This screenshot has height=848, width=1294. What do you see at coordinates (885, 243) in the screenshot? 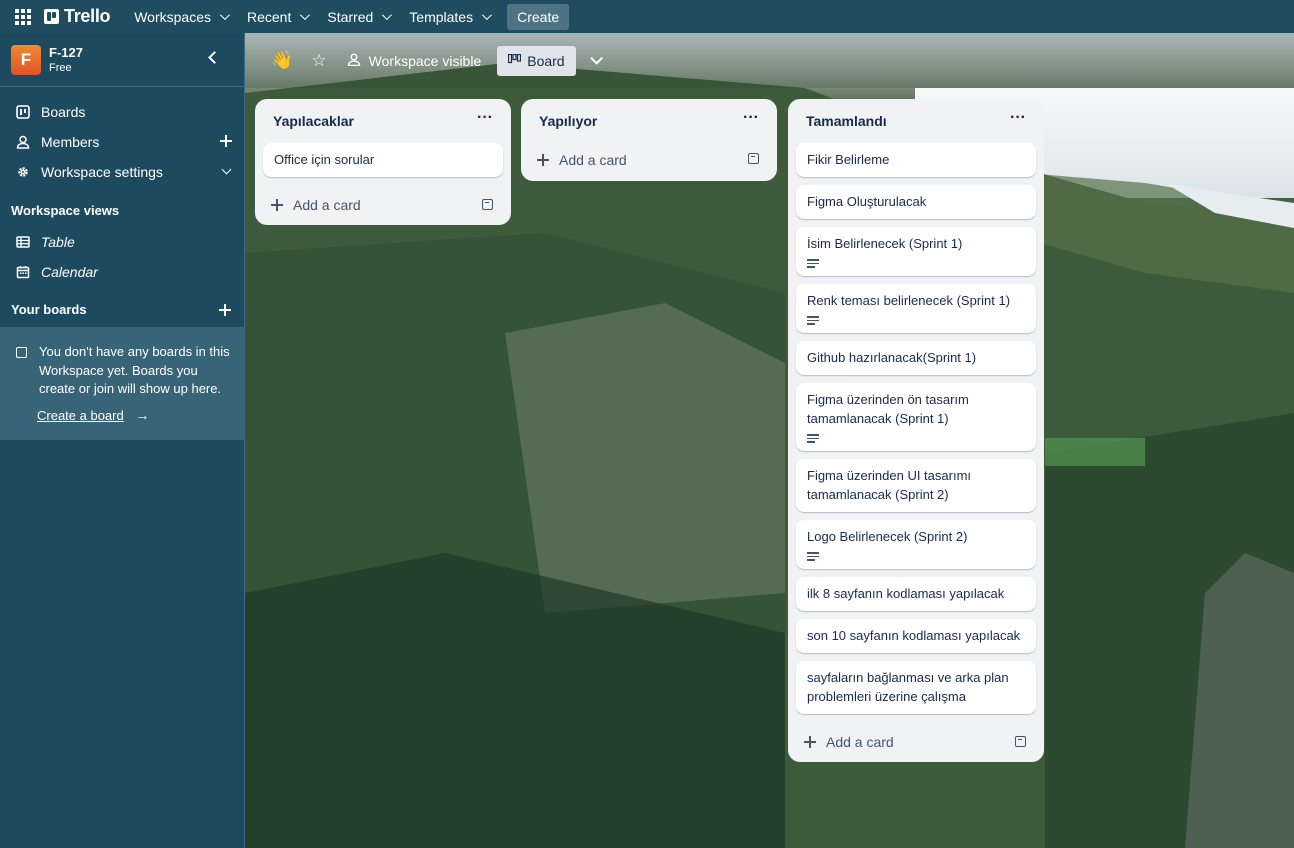
I see `card-title: İsim Belirlenecek (Sprint 1)` at bounding box center [885, 243].